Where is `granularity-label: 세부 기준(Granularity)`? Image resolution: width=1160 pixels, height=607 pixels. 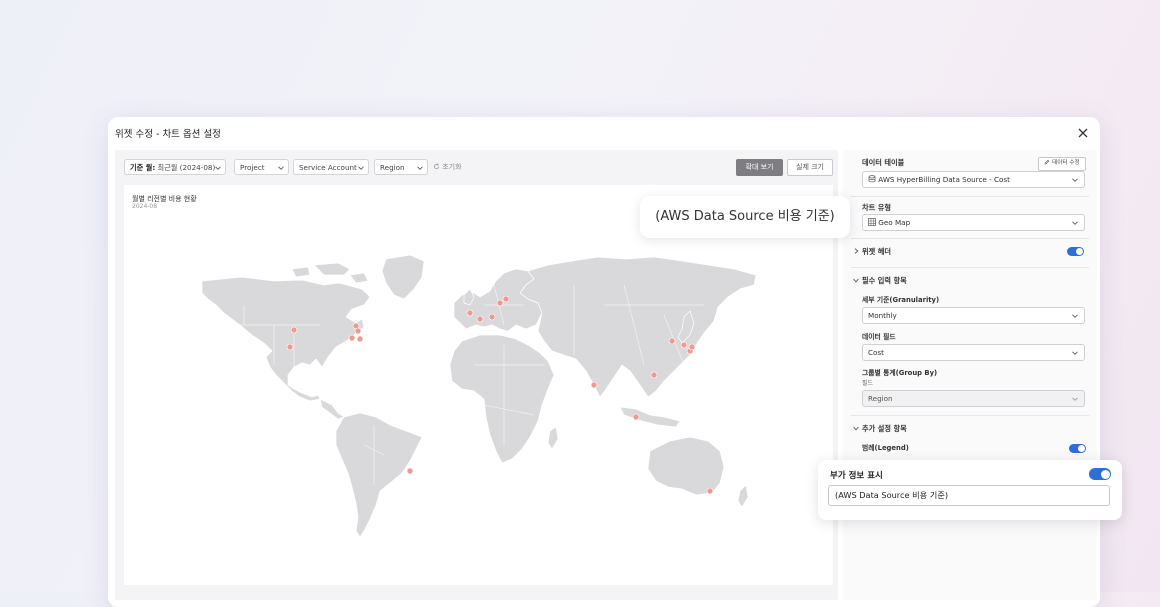 granularity-label: 세부 기준(Granularity) is located at coordinates (901, 300).